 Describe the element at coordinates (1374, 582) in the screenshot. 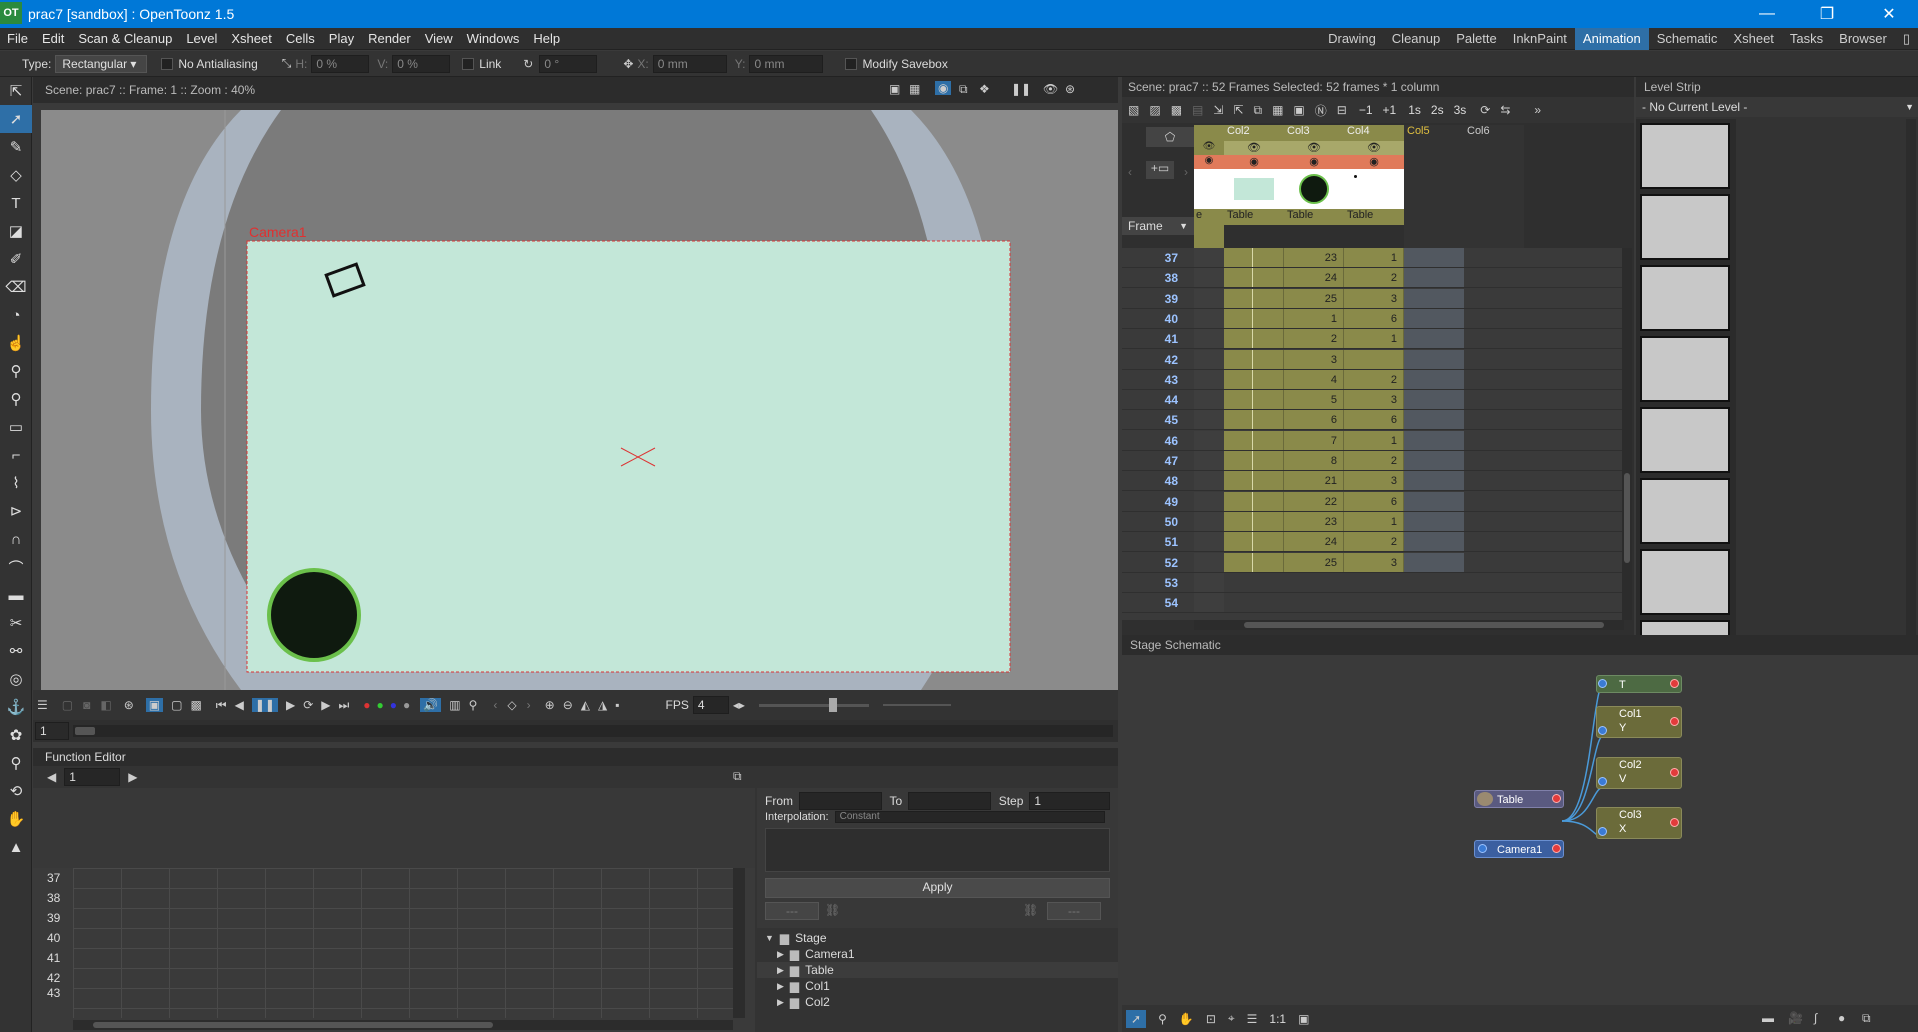

I see `cell-c4` at that location.